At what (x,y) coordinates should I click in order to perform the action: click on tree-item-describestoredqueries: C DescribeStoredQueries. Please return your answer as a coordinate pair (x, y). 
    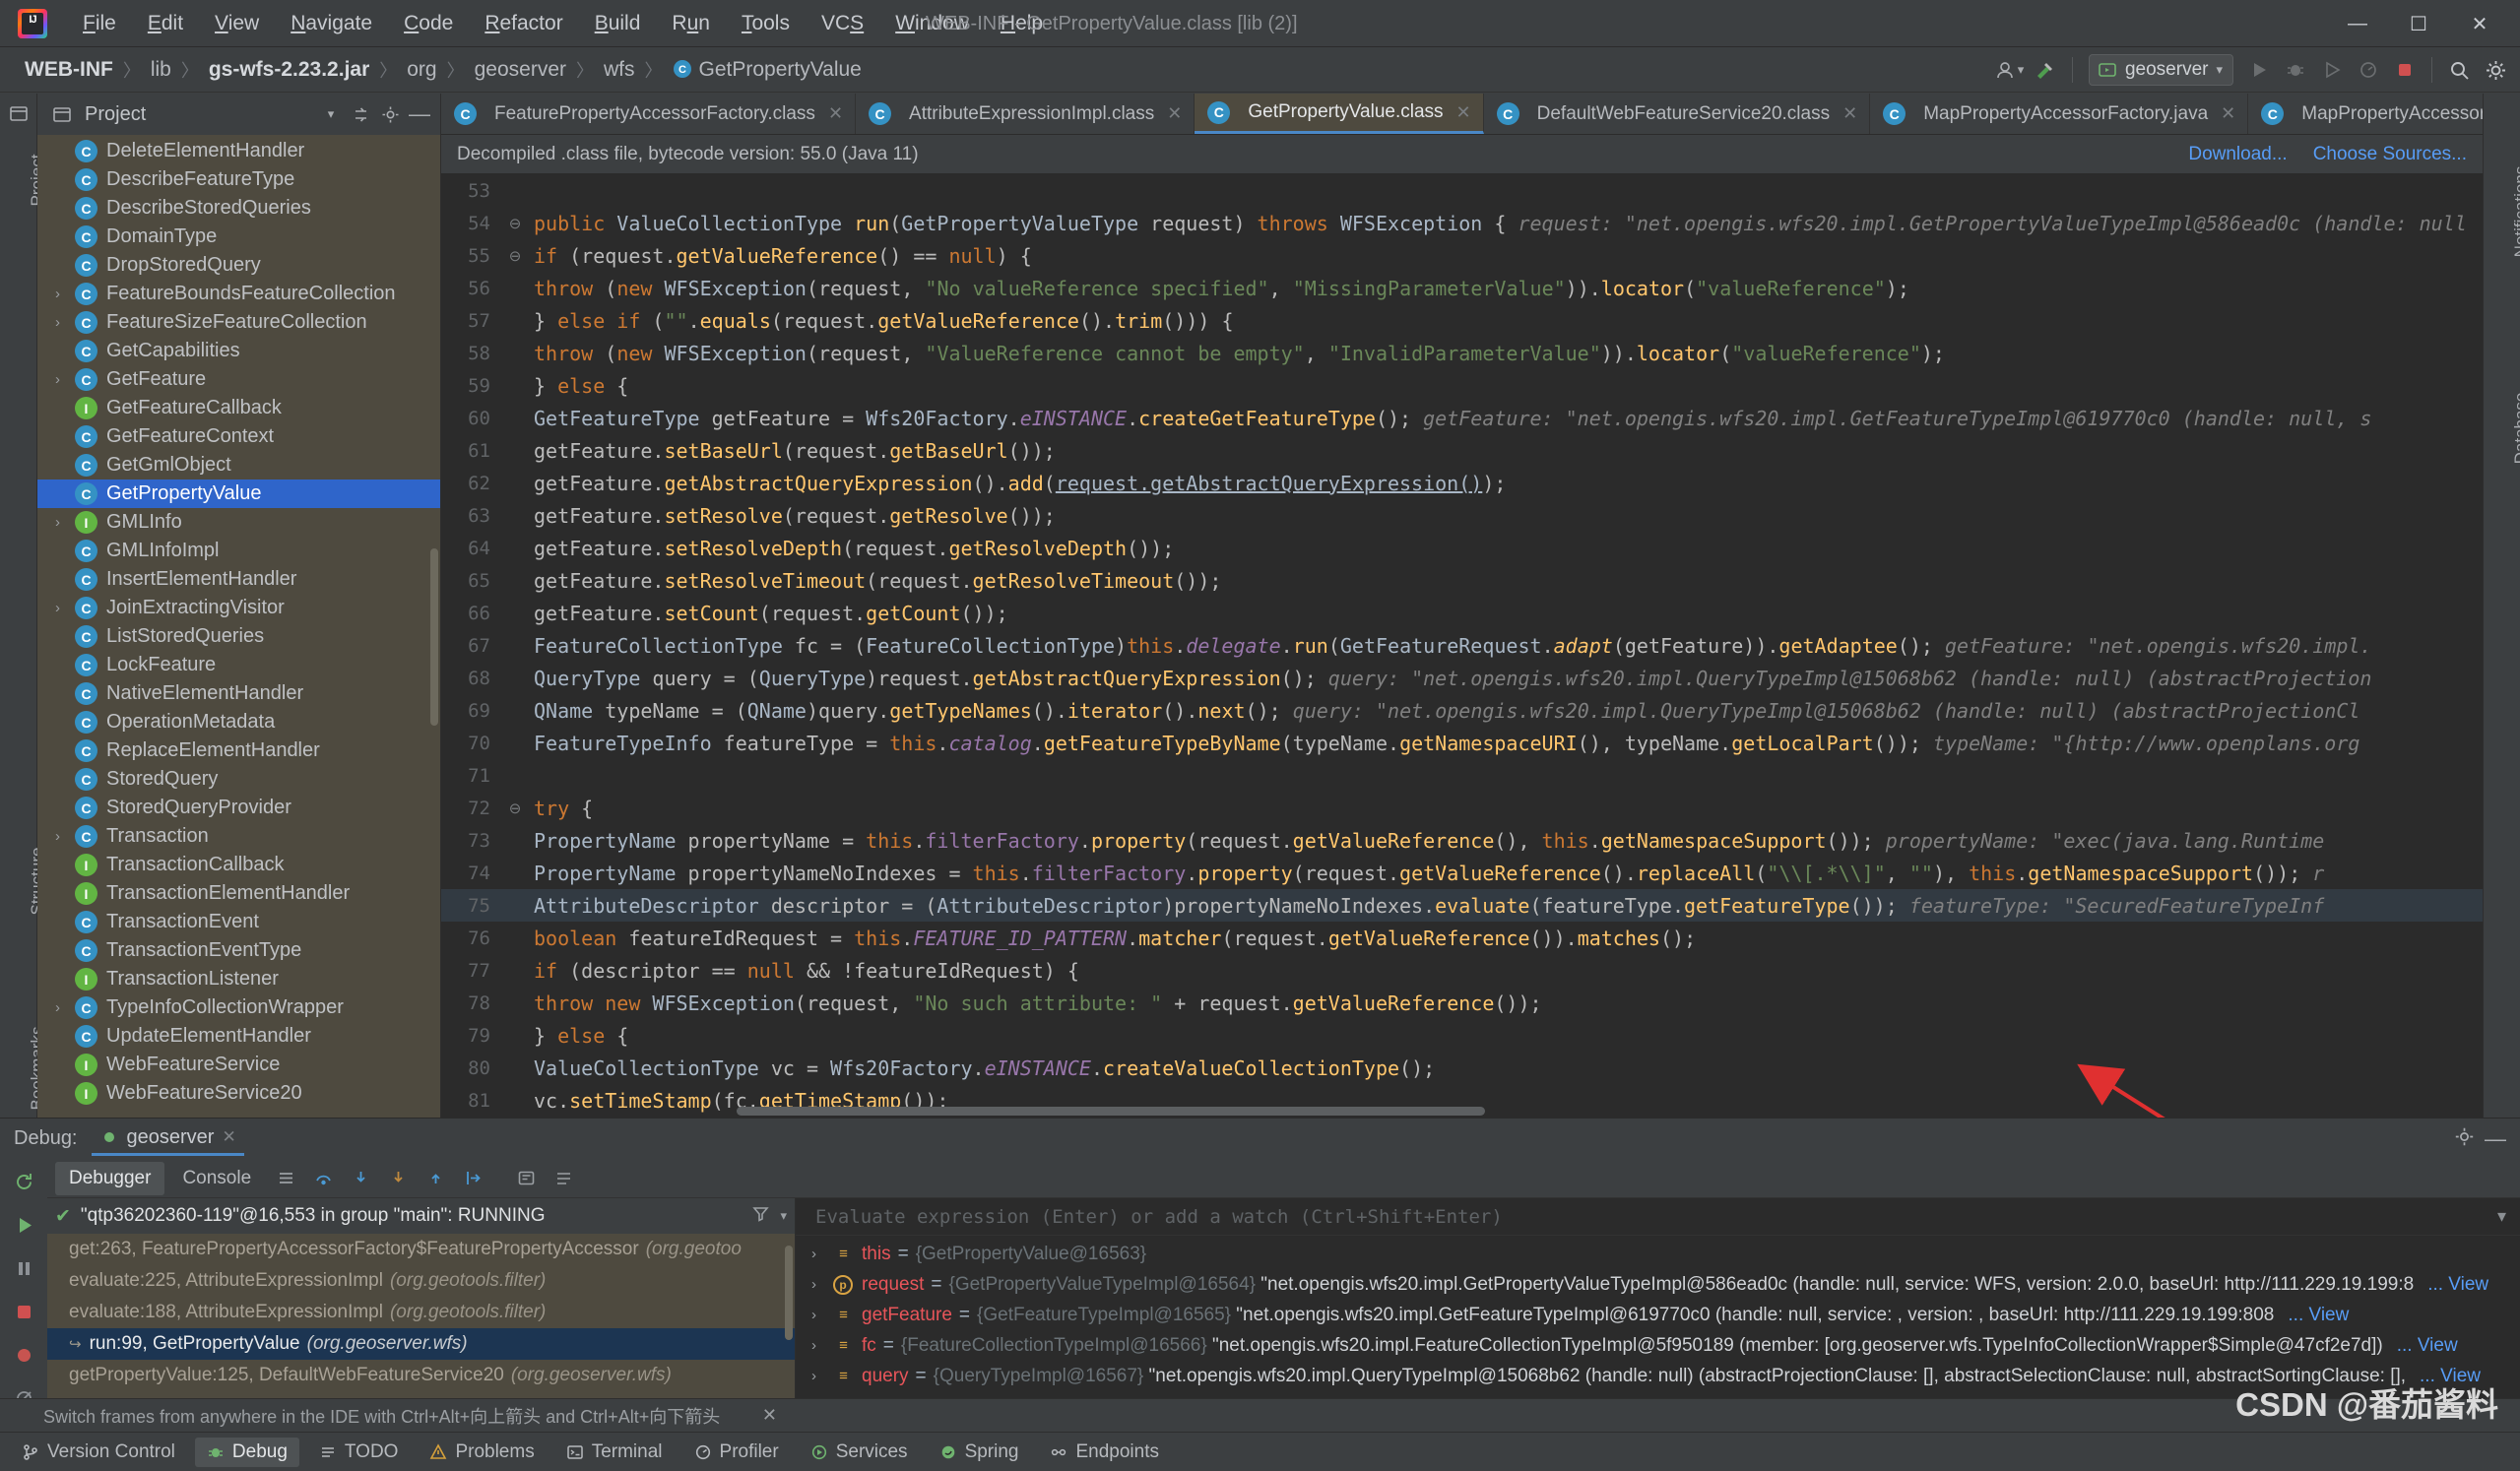
    Looking at the image, I should click on (238, 208).